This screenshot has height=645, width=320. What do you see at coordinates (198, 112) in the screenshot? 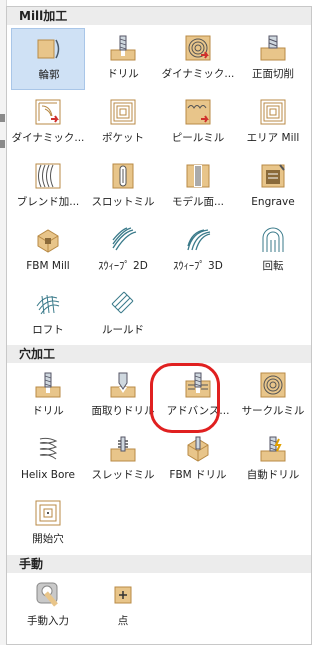
I see `peel-mill-icon` at bounding box center [198, 112].